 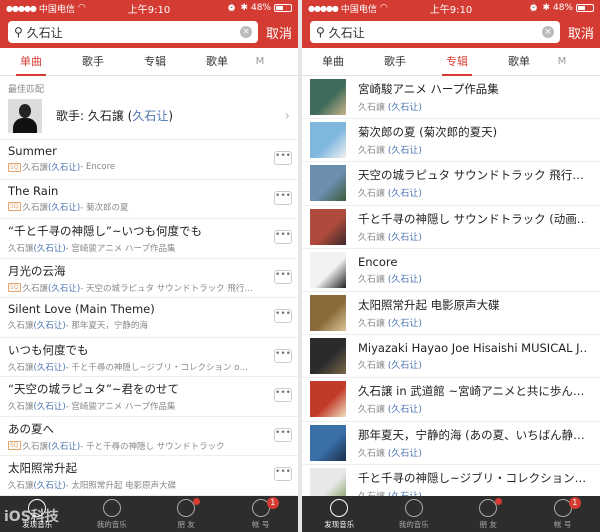 What do you see at coordinates (429, 305) in the screenshot?
I see `album-title: 太阳照常升起 电影原声大碟` at bounding box center [429, 305].